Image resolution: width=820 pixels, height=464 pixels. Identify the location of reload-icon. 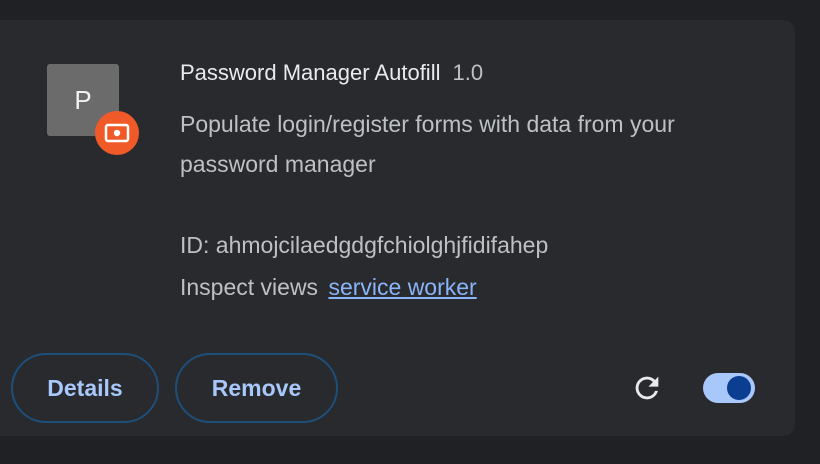
(647, 388).